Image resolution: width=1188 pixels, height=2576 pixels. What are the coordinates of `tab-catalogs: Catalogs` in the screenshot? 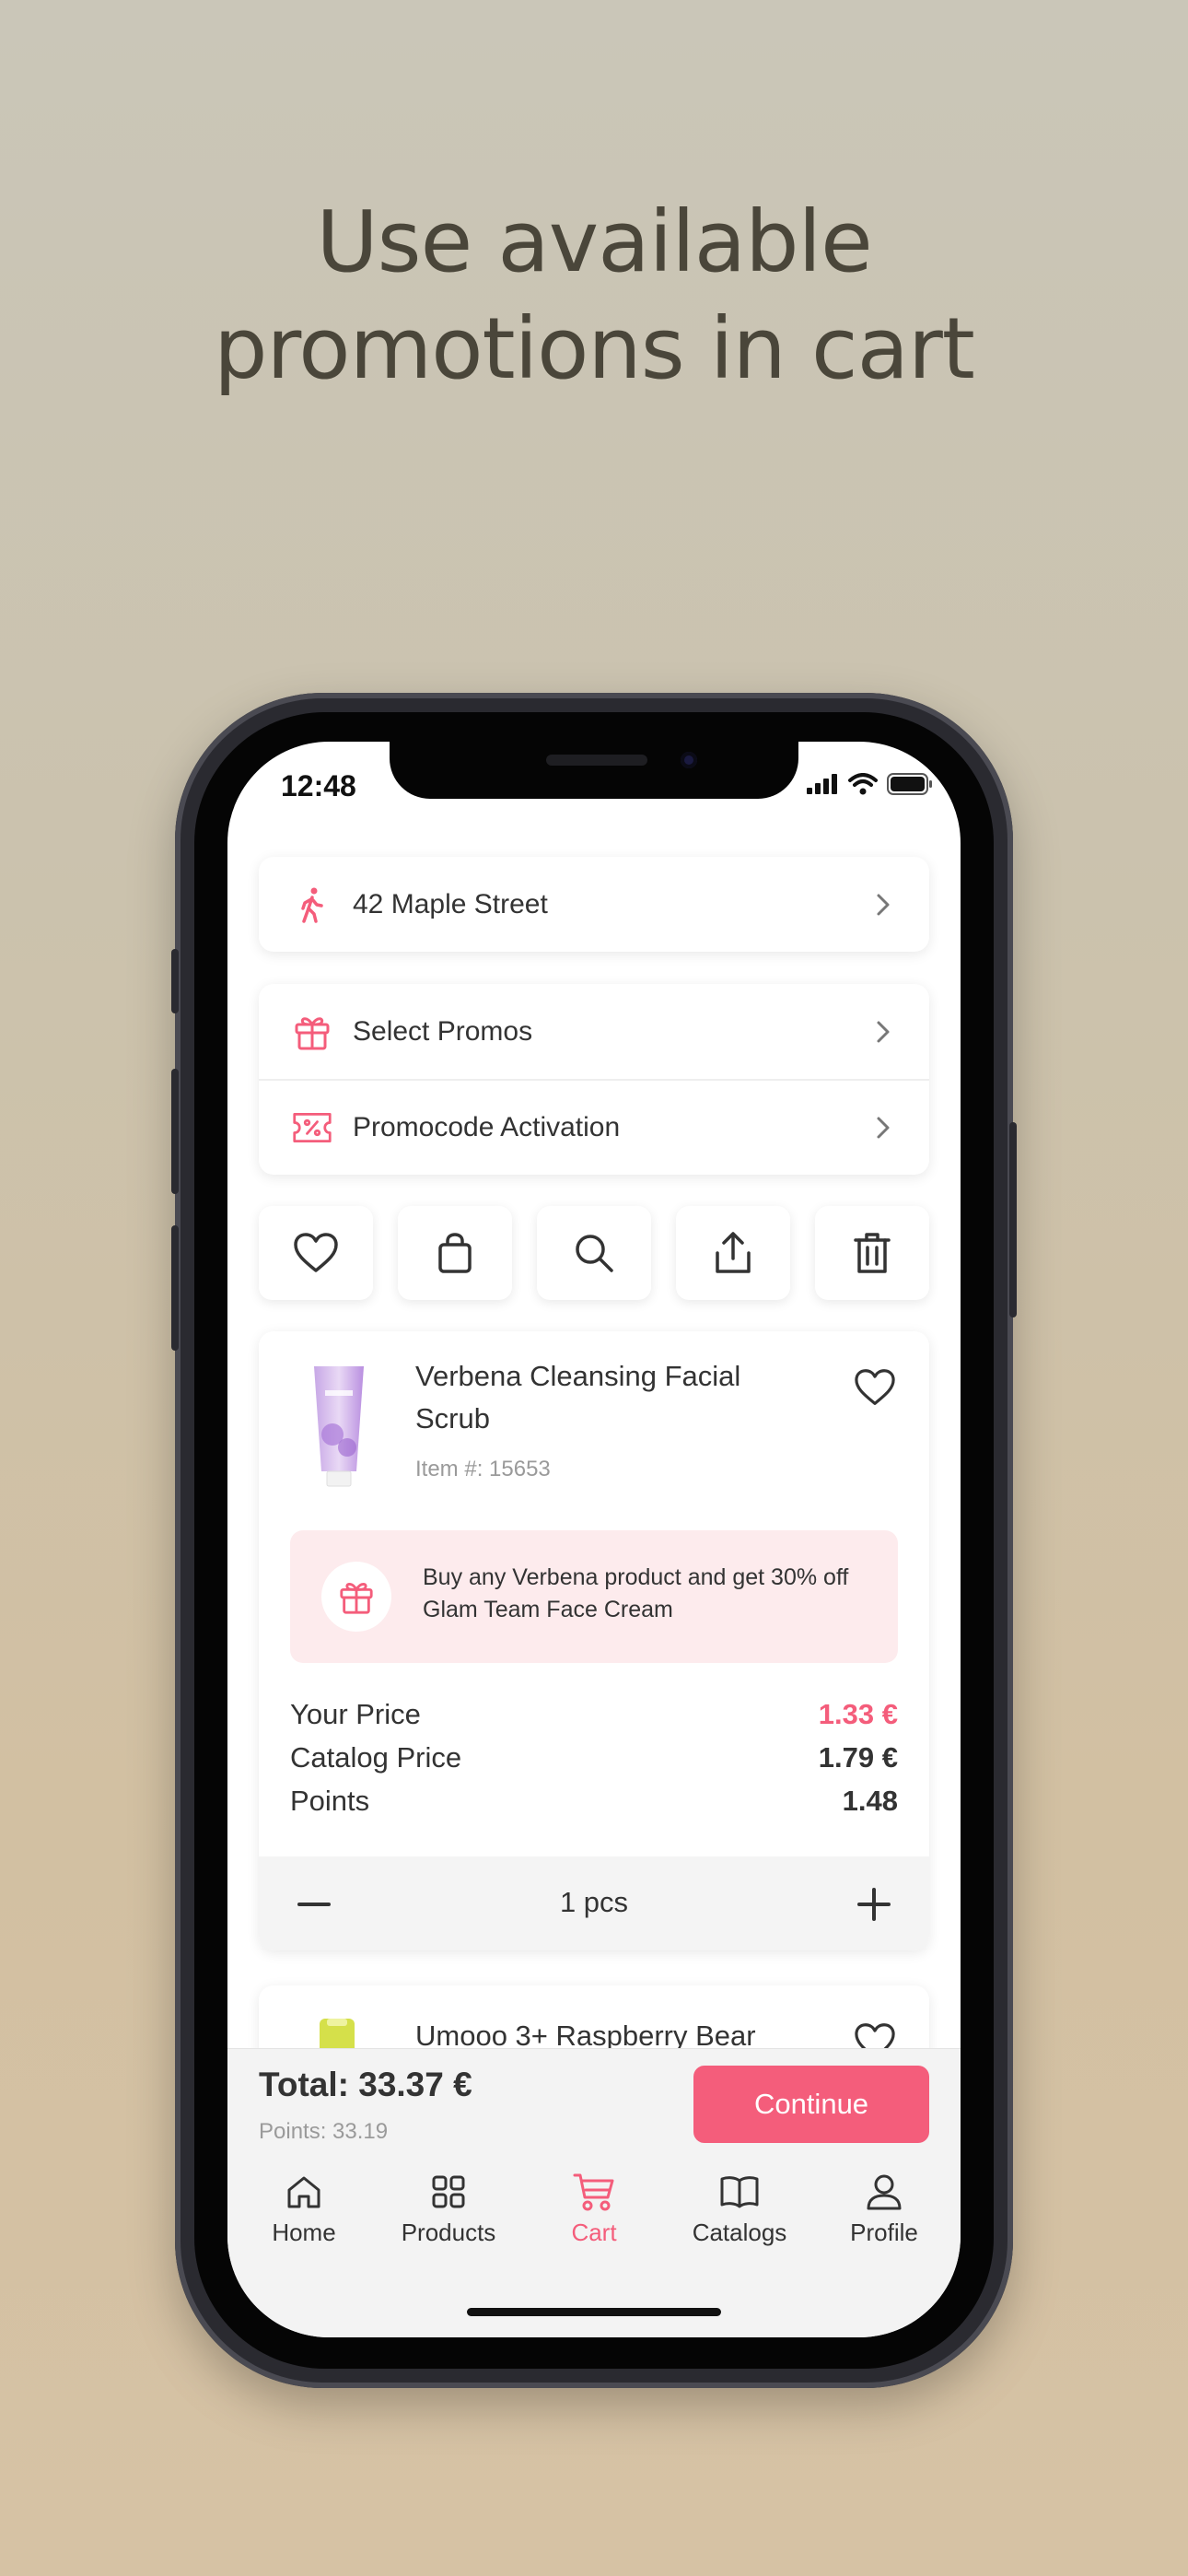 It's located at (739, 2208).